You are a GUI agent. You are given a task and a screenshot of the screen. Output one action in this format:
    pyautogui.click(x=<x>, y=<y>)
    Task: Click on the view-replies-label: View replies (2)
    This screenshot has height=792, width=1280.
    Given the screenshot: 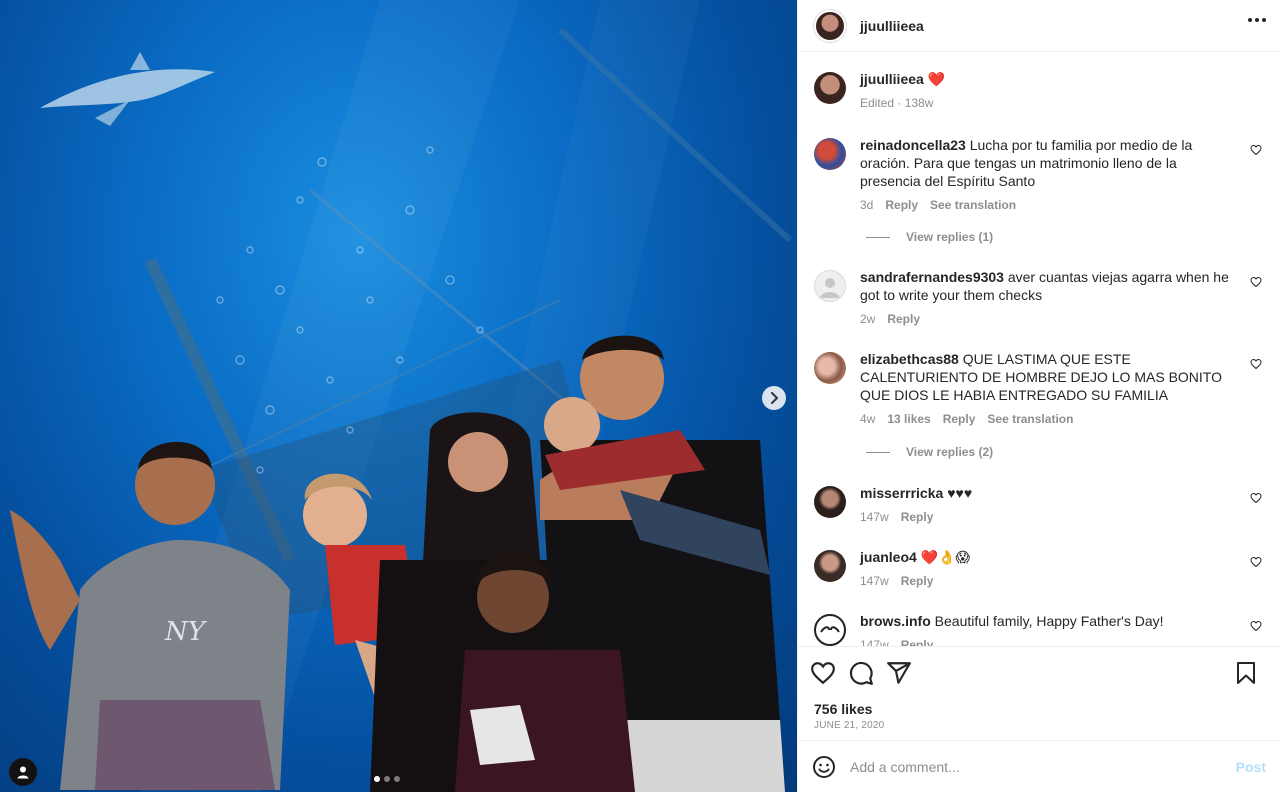 What is the action you would take?
    pyautogui.click(x=950, y=452)
    